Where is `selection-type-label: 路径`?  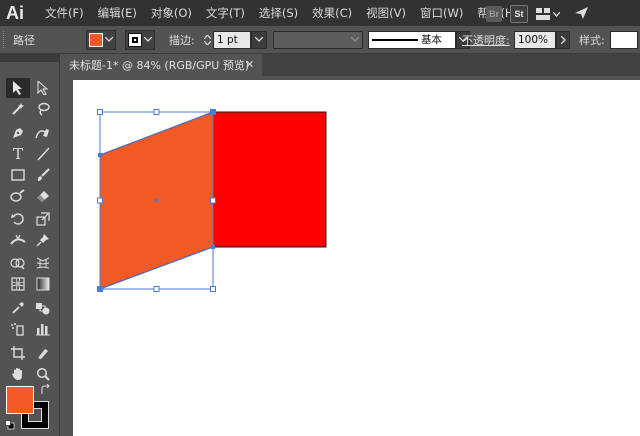 selection-type-label: 路径 is located at coordinates (24, 40).